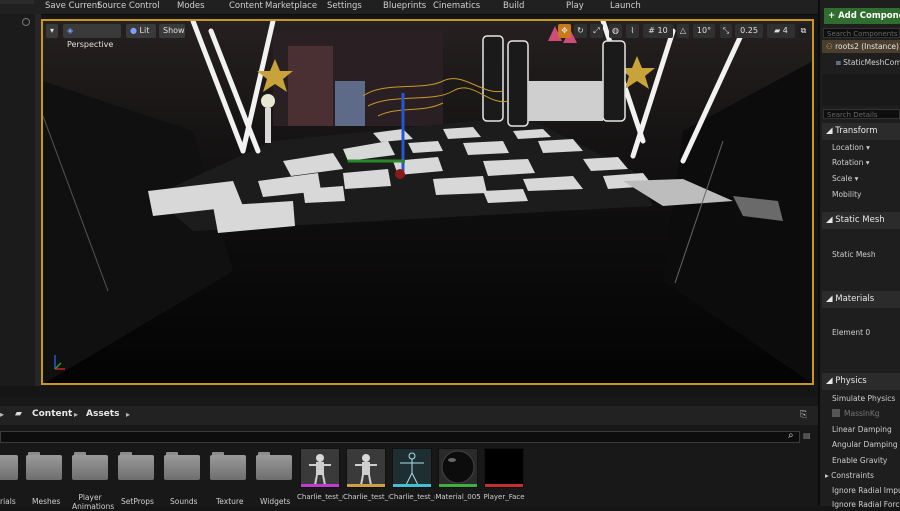 Image resolution: width=900 pixels, height=511 pixels. What do you see at coordinates (803, 31) in the screenshot?
I see `maximize-viewport-icon: ⧉` at bounding box center [803, 31].